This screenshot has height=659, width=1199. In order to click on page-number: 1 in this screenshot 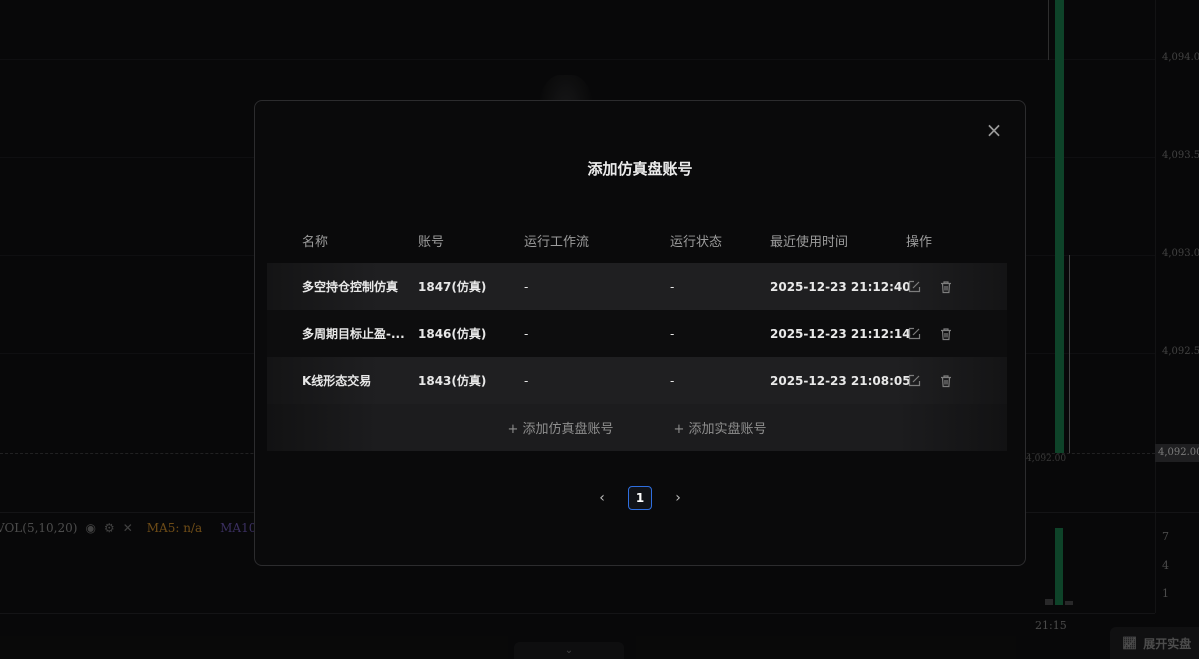, I will do `click(640, 498)`.